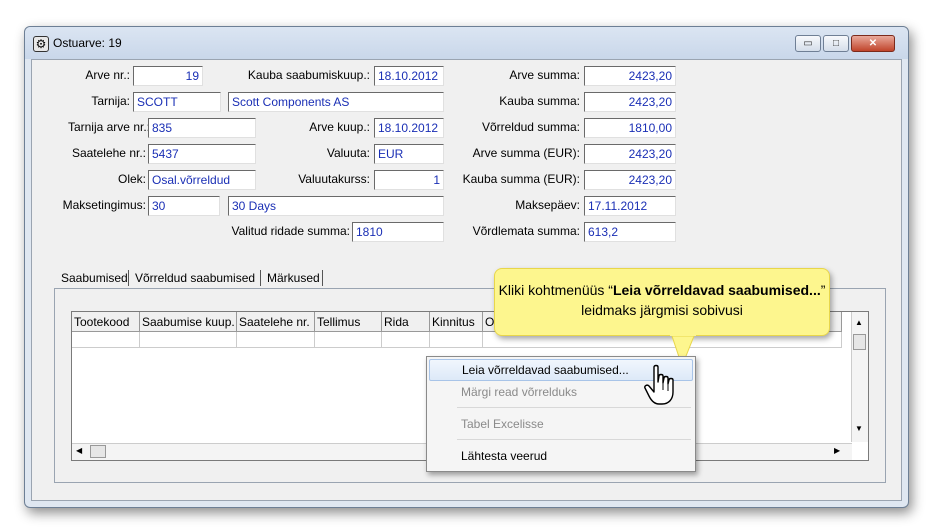 The height and width of the screenshot is (532, 932). Describe the element at coordinates (873, 43) in the screenshot. I see `close-button: ✕` at that location.